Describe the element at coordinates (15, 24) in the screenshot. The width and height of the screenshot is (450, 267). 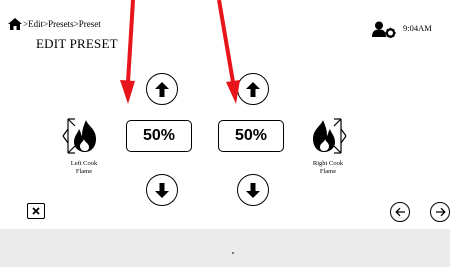
I see `home-icon` at that location.